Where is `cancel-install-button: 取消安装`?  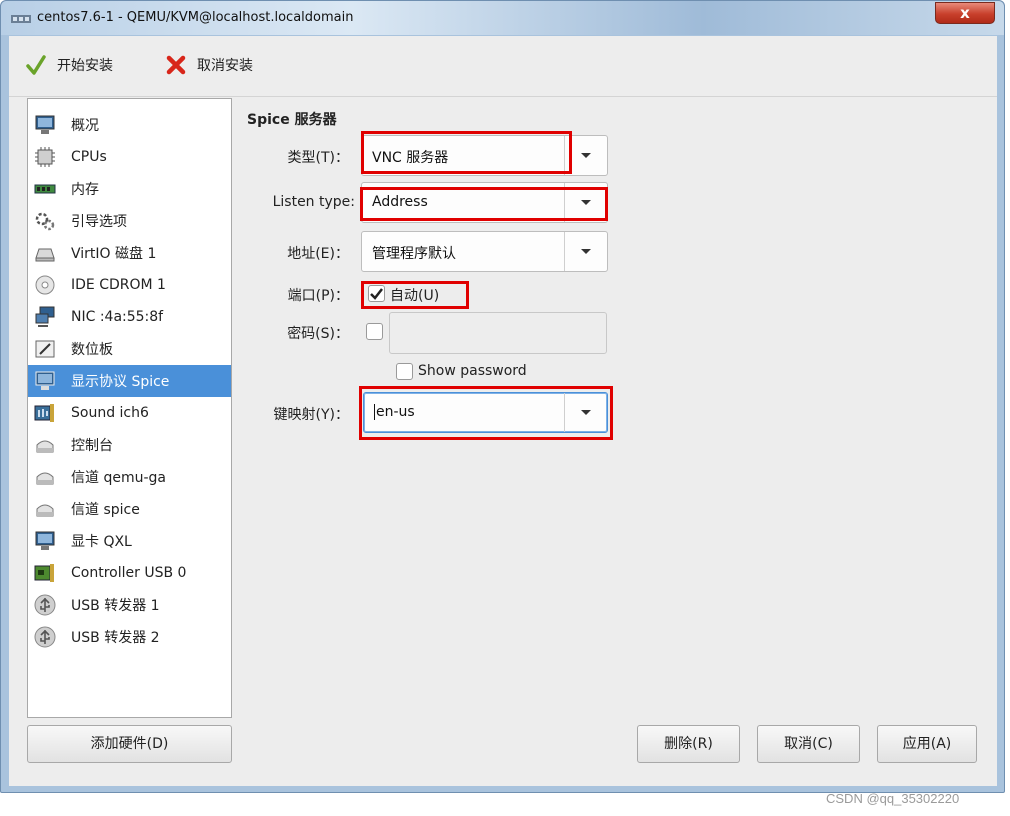
cancel-install-button: 取消安装 is located at coordinates (209, 65).